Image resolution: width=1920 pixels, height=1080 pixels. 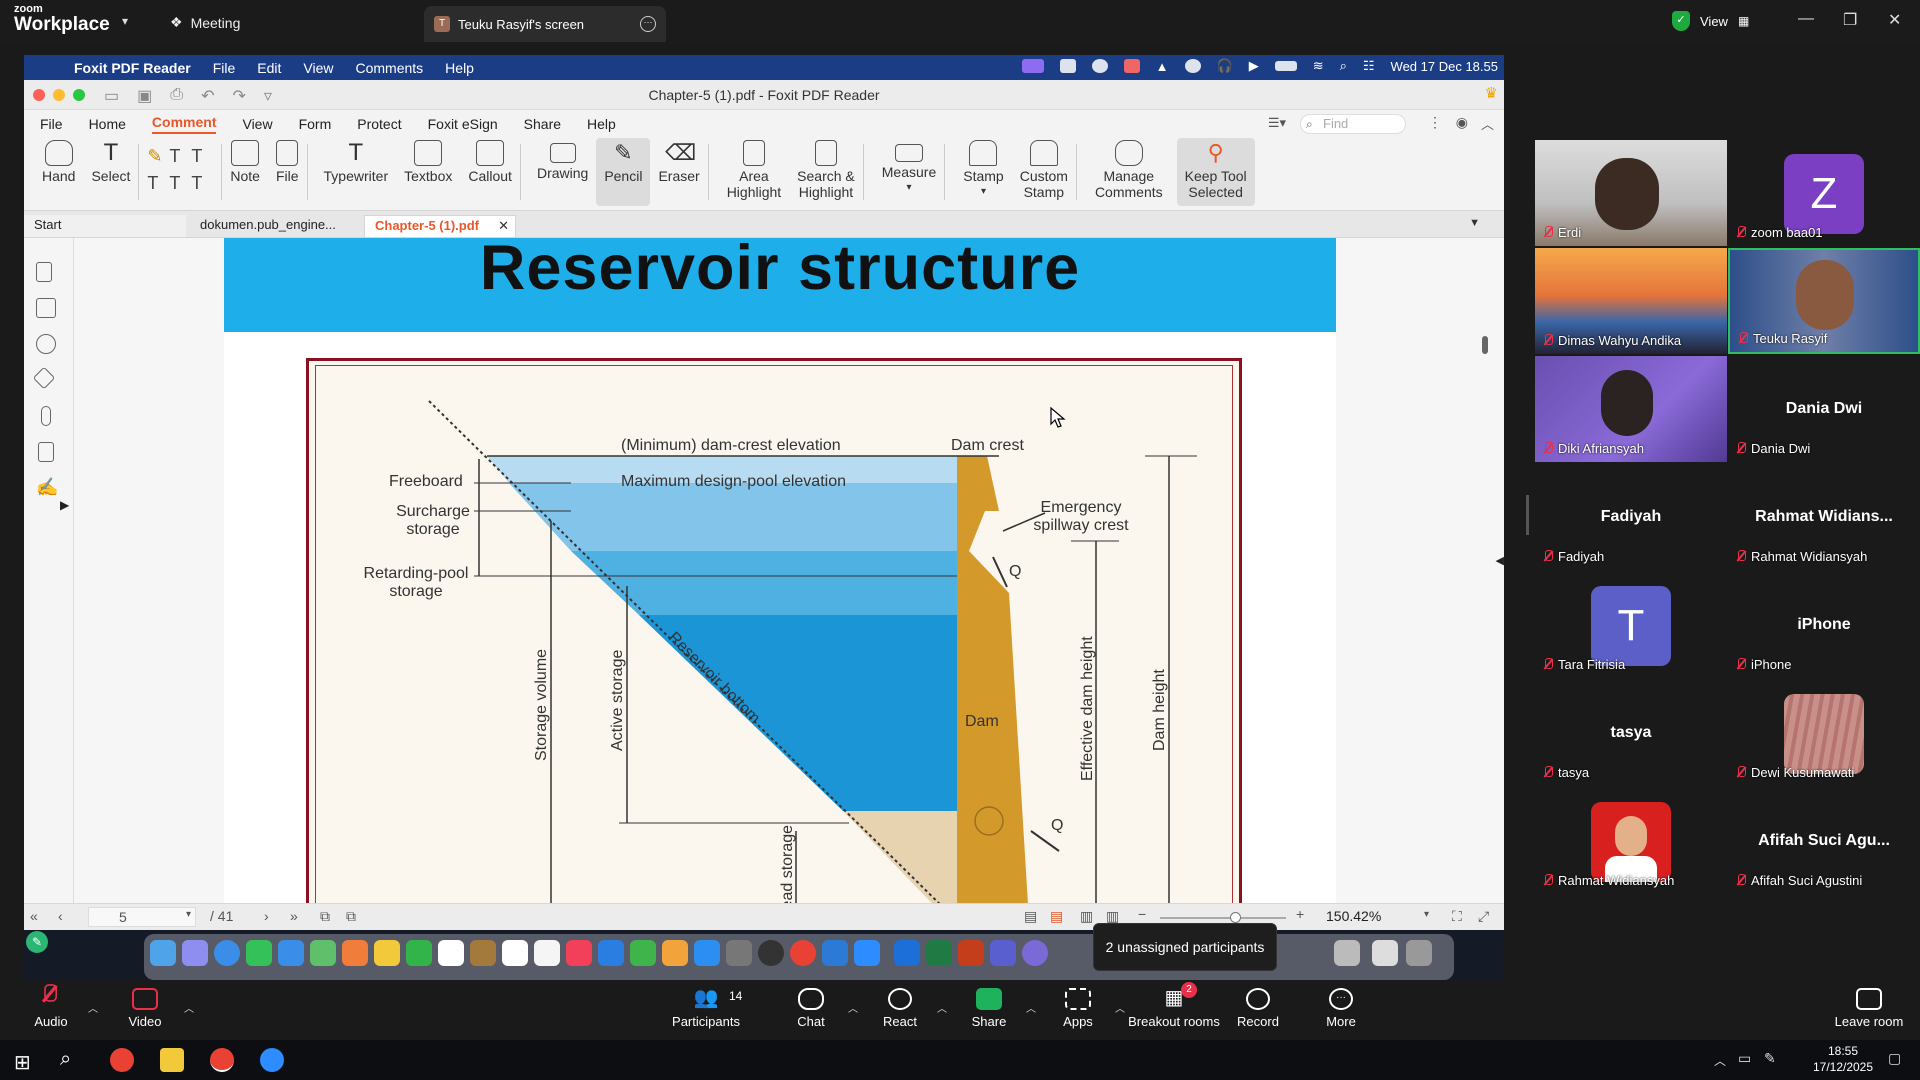 I want to click on chrome-icon, so click(x=803, y=953).